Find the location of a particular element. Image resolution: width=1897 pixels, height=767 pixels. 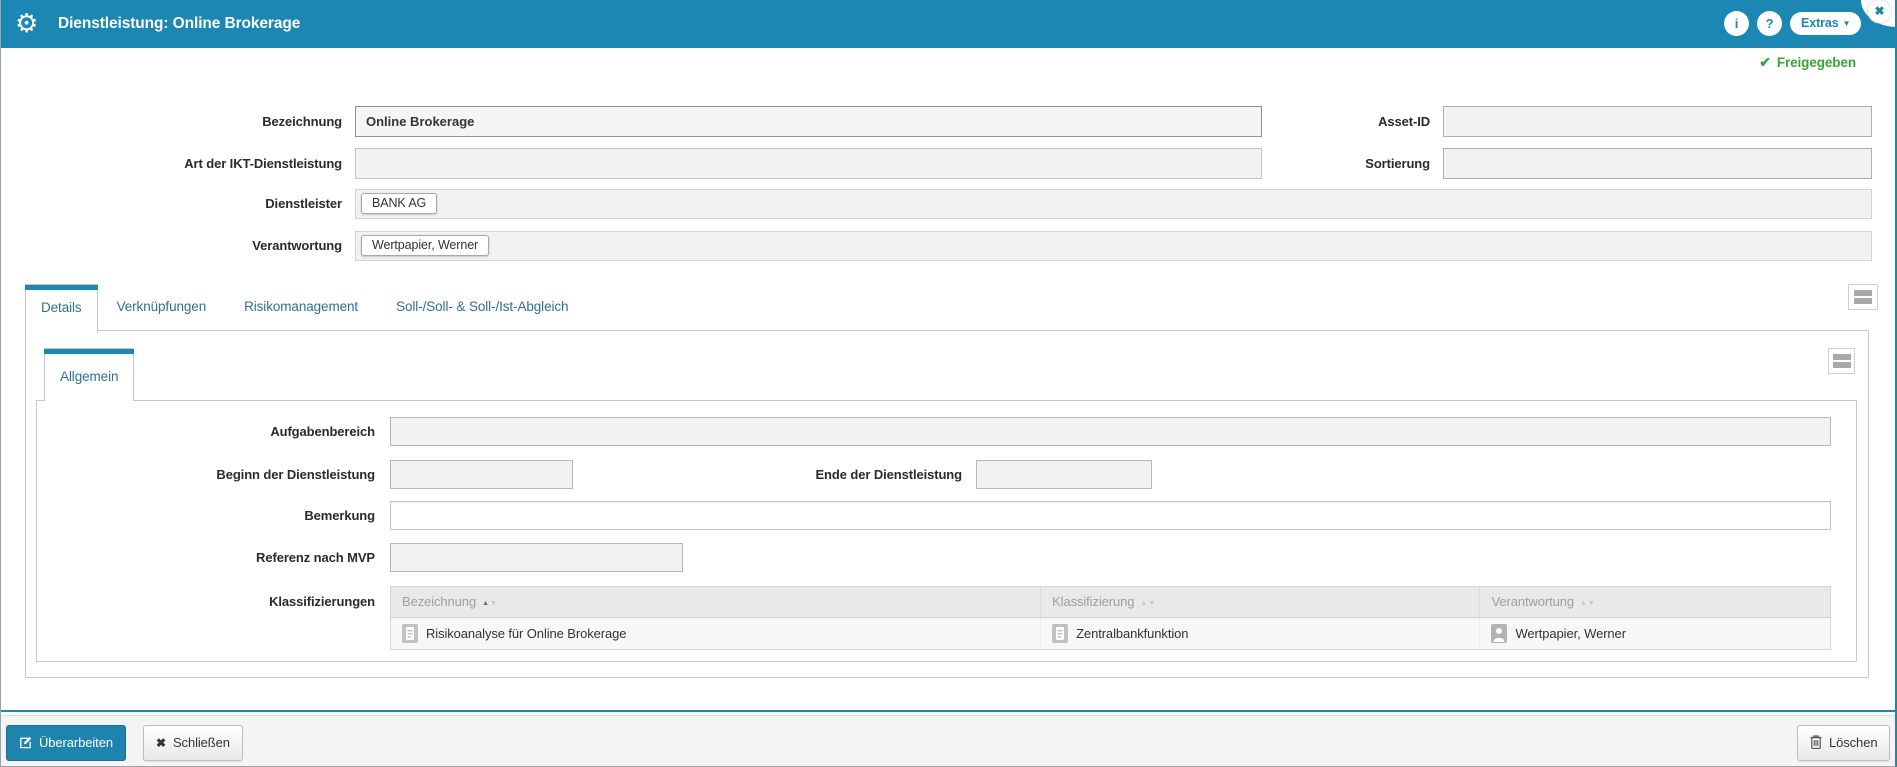

check-icon: ✔ is located at coordinates (1765, 62).